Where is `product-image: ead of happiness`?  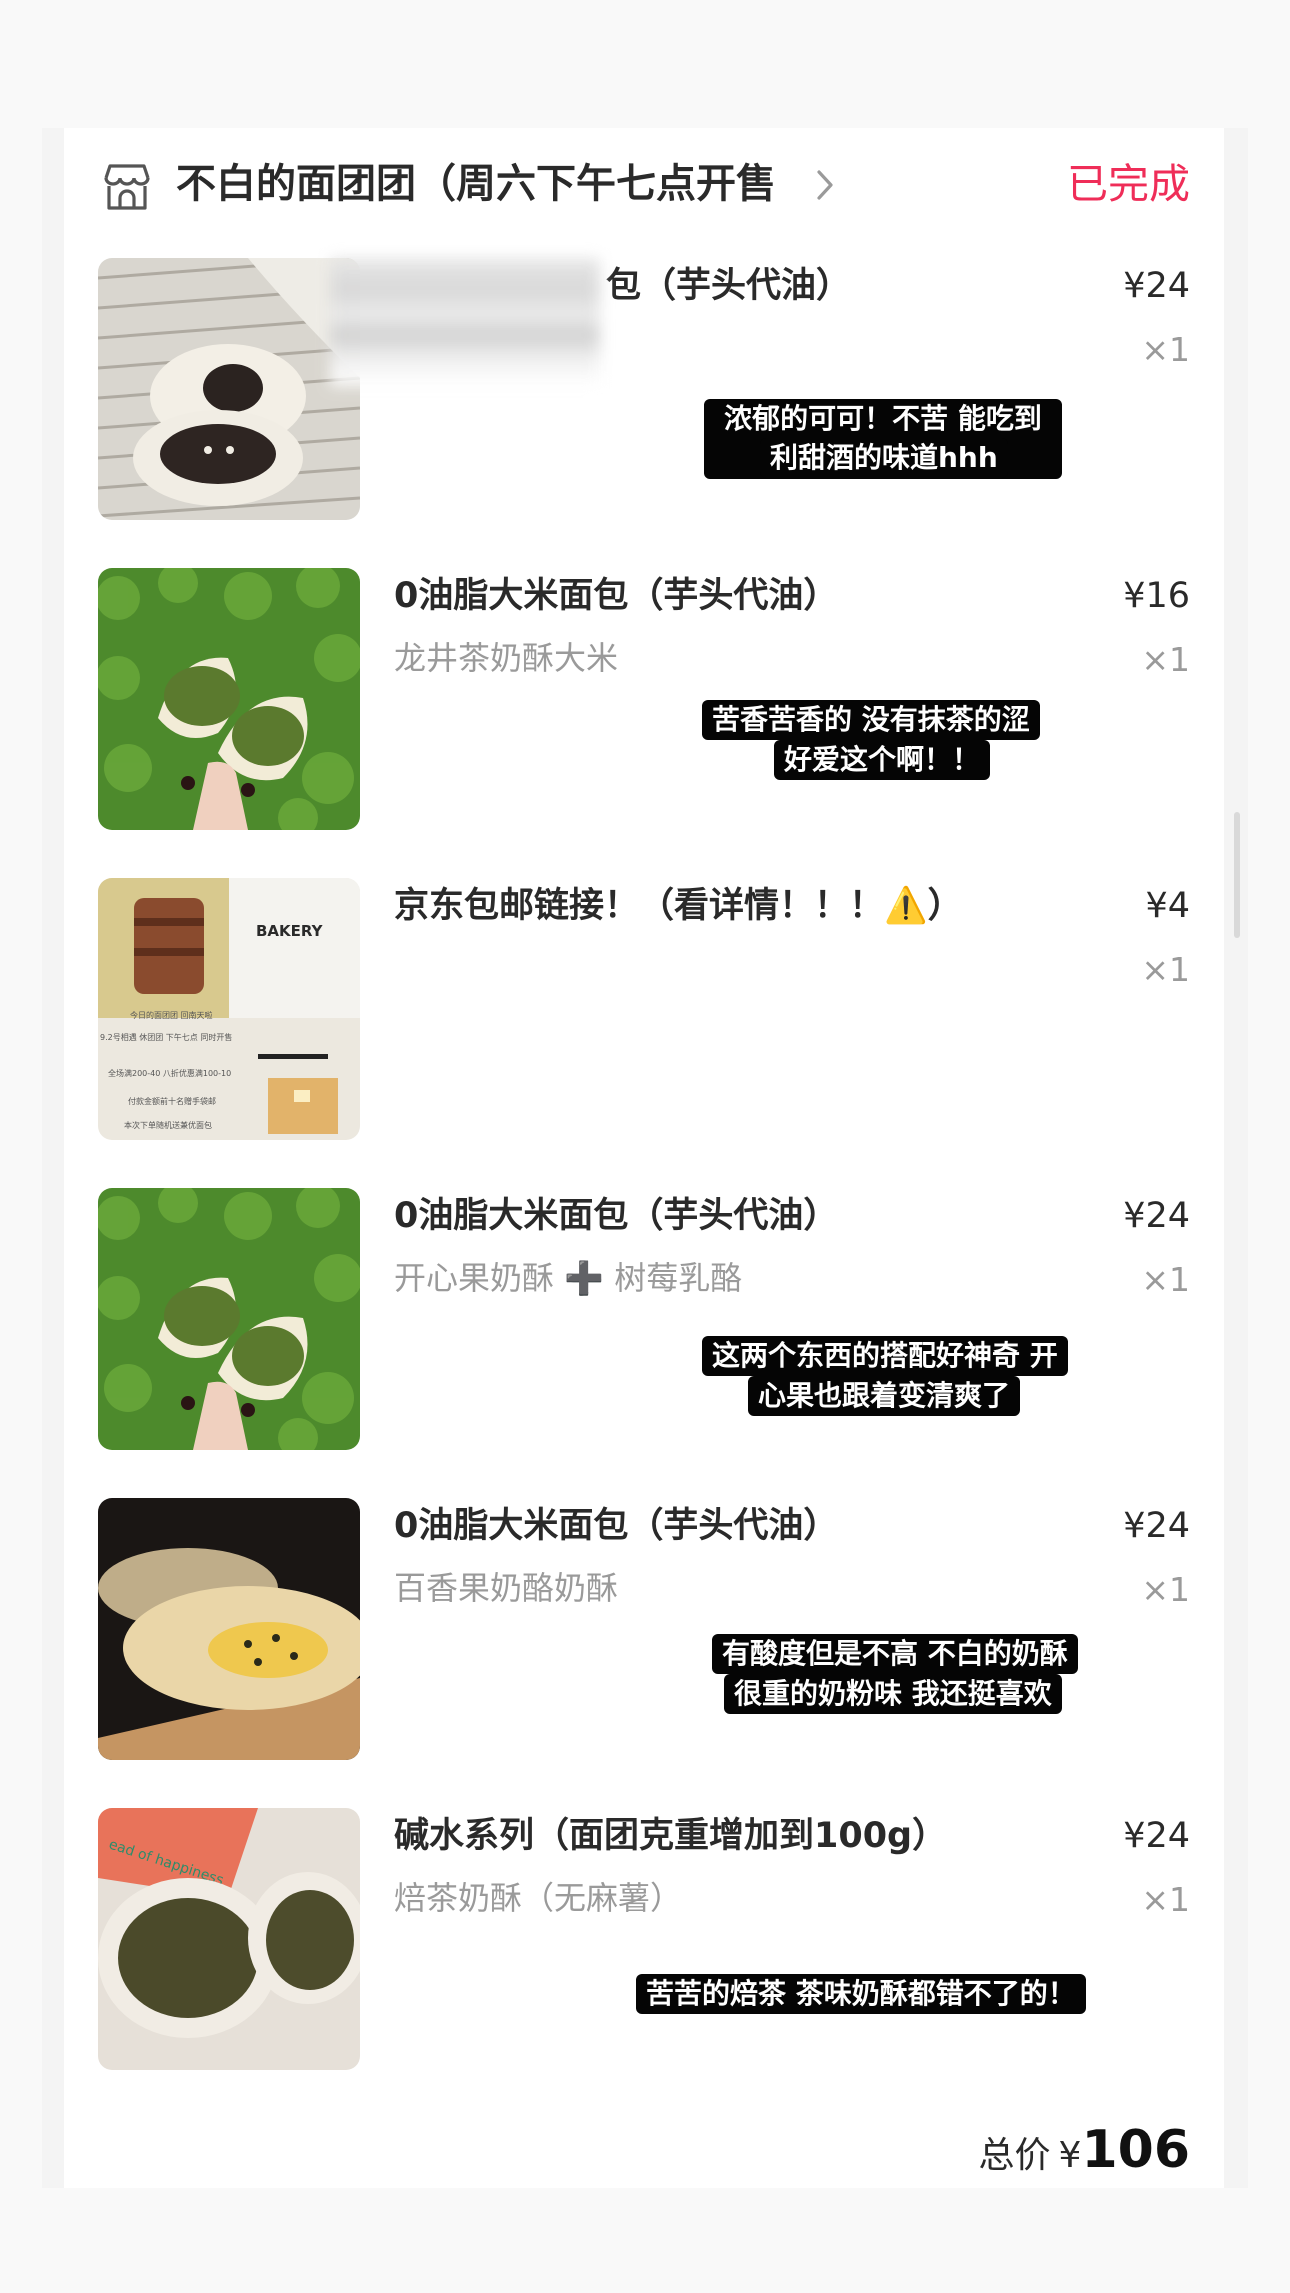 product-image: ead of happiness is located at coordinates (229, 1939).